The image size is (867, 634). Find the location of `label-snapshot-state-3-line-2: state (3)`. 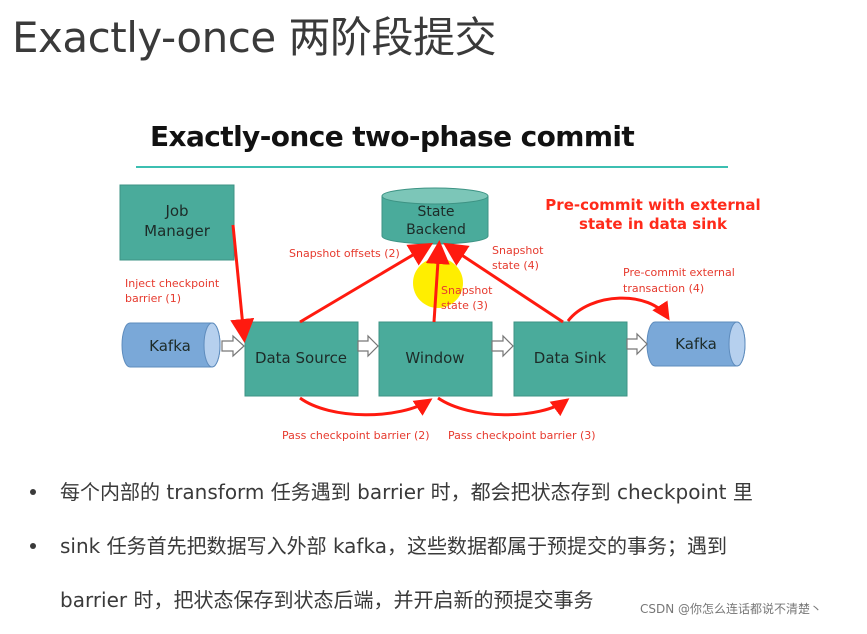

label-snapshot-state-3-line-2: state (3) is located at coordinates (464, 305).